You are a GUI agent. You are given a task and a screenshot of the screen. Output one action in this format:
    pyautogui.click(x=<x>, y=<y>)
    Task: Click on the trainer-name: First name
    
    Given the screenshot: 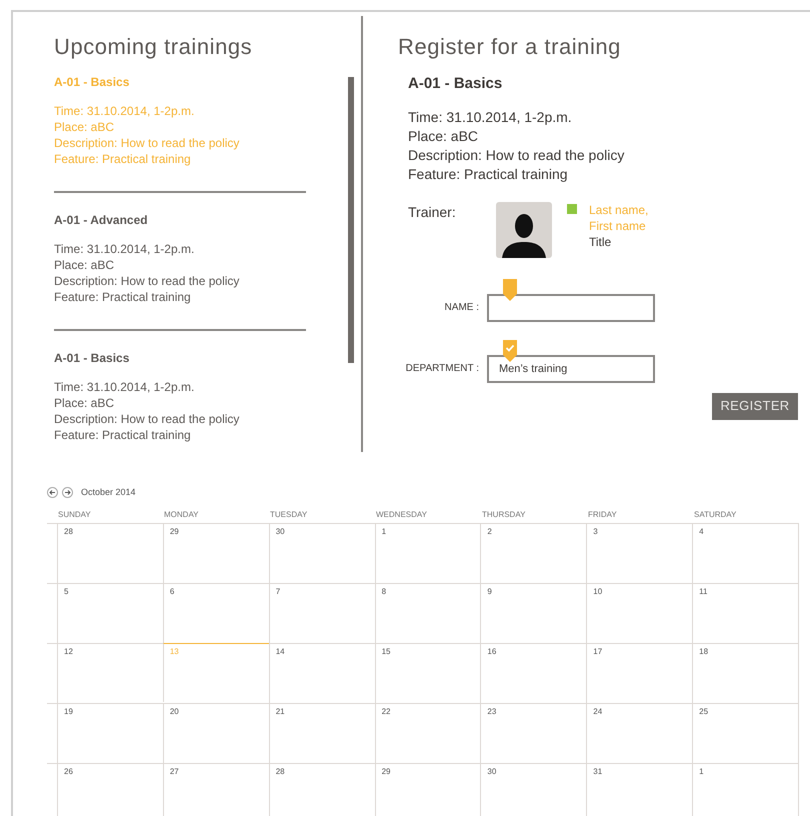 What is the action you would take?
    pyautogui.click(x=618, y=226)
    